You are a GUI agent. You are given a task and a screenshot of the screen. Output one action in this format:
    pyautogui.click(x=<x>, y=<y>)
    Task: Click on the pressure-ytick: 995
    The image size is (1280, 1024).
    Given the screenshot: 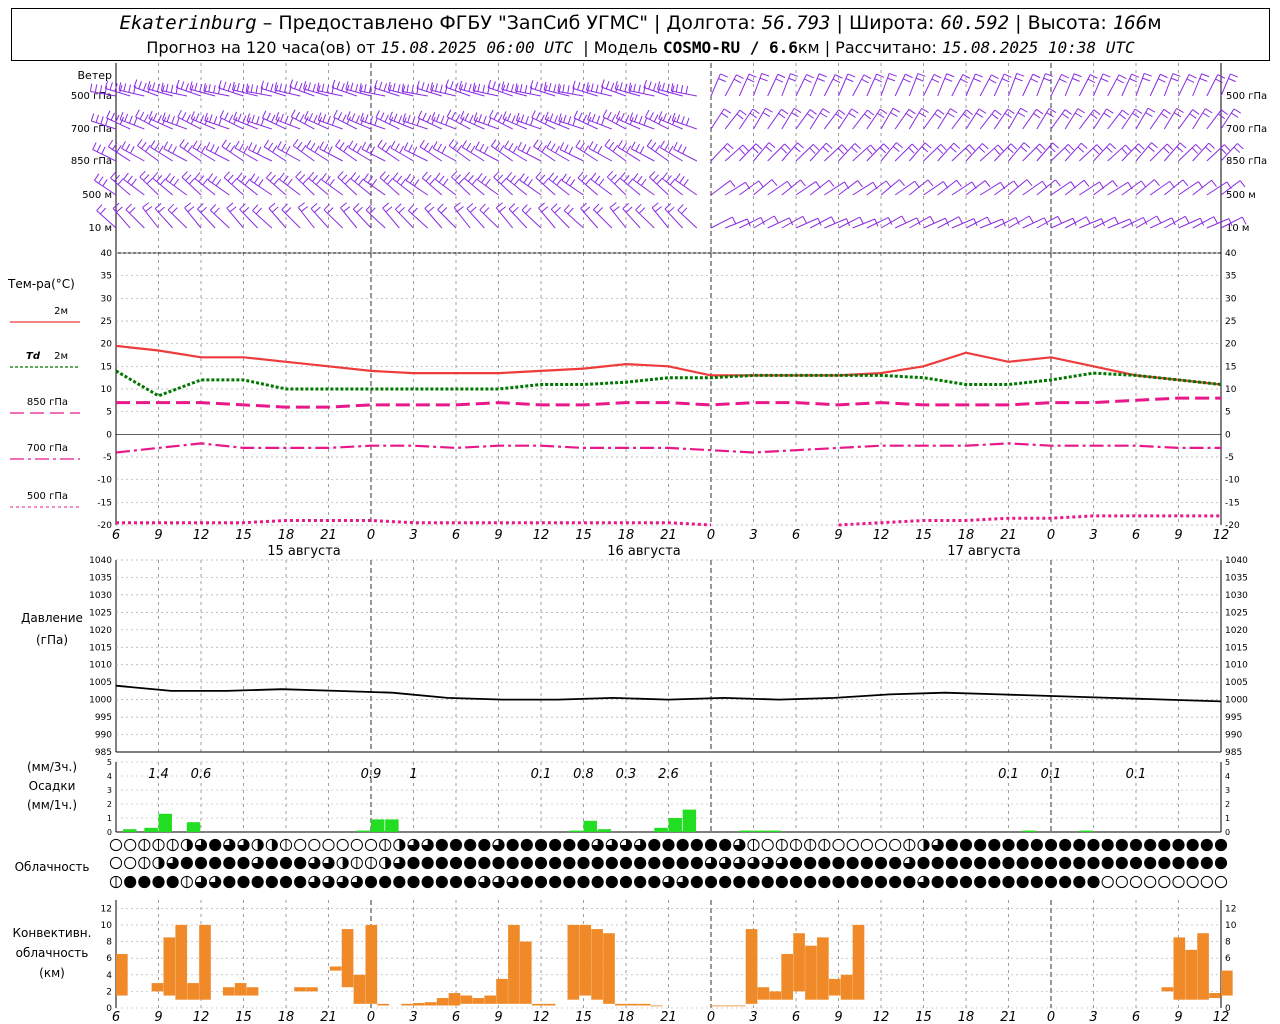 What is the action you would take?
    pyautogui.click(x=103, y=718)
    